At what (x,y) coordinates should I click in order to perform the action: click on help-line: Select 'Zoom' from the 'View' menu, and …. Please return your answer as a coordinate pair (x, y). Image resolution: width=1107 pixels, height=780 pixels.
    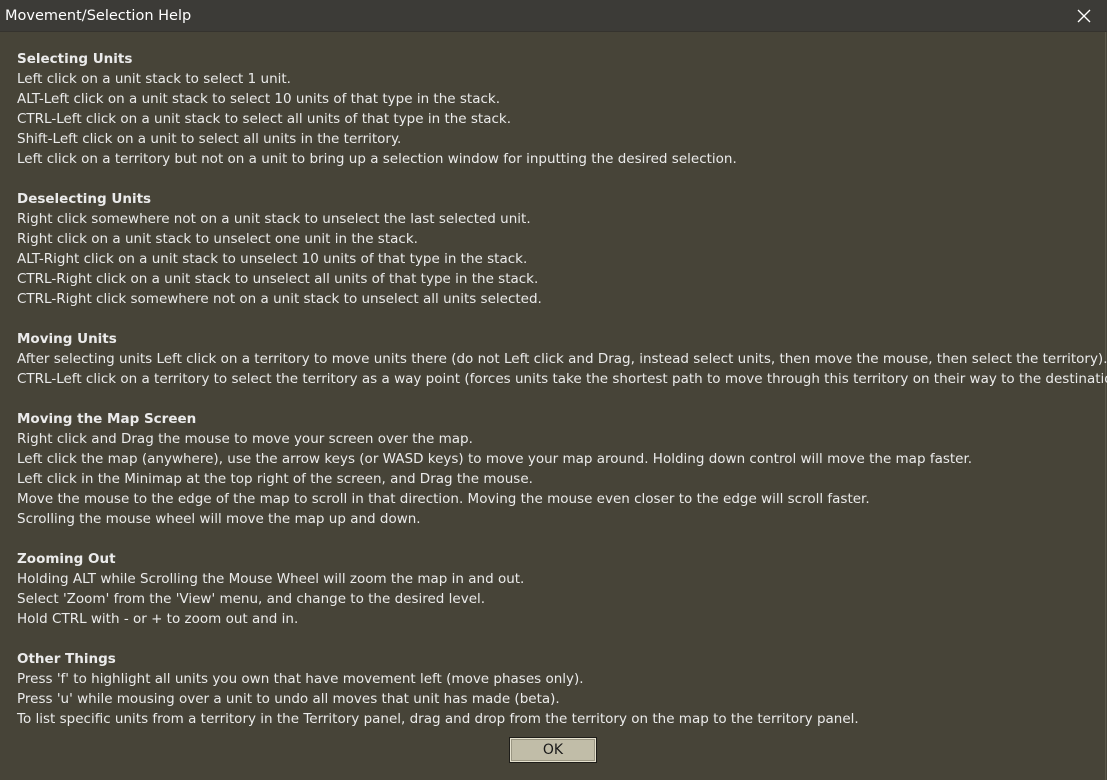
    Looking at the image, I should click on (251, 599).